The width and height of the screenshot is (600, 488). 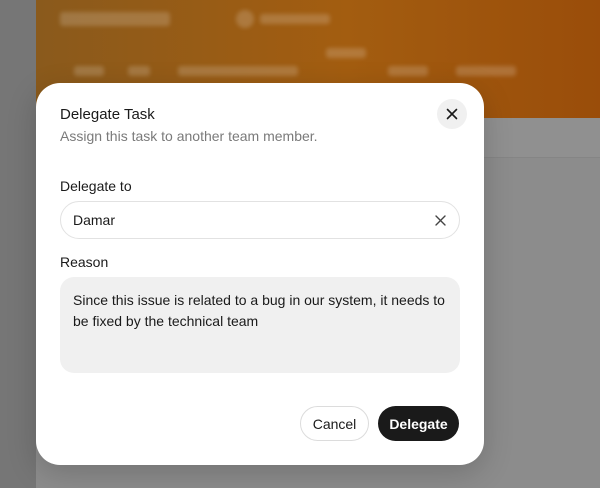 I want to click on clear-icon, so click(x=440, y=220).